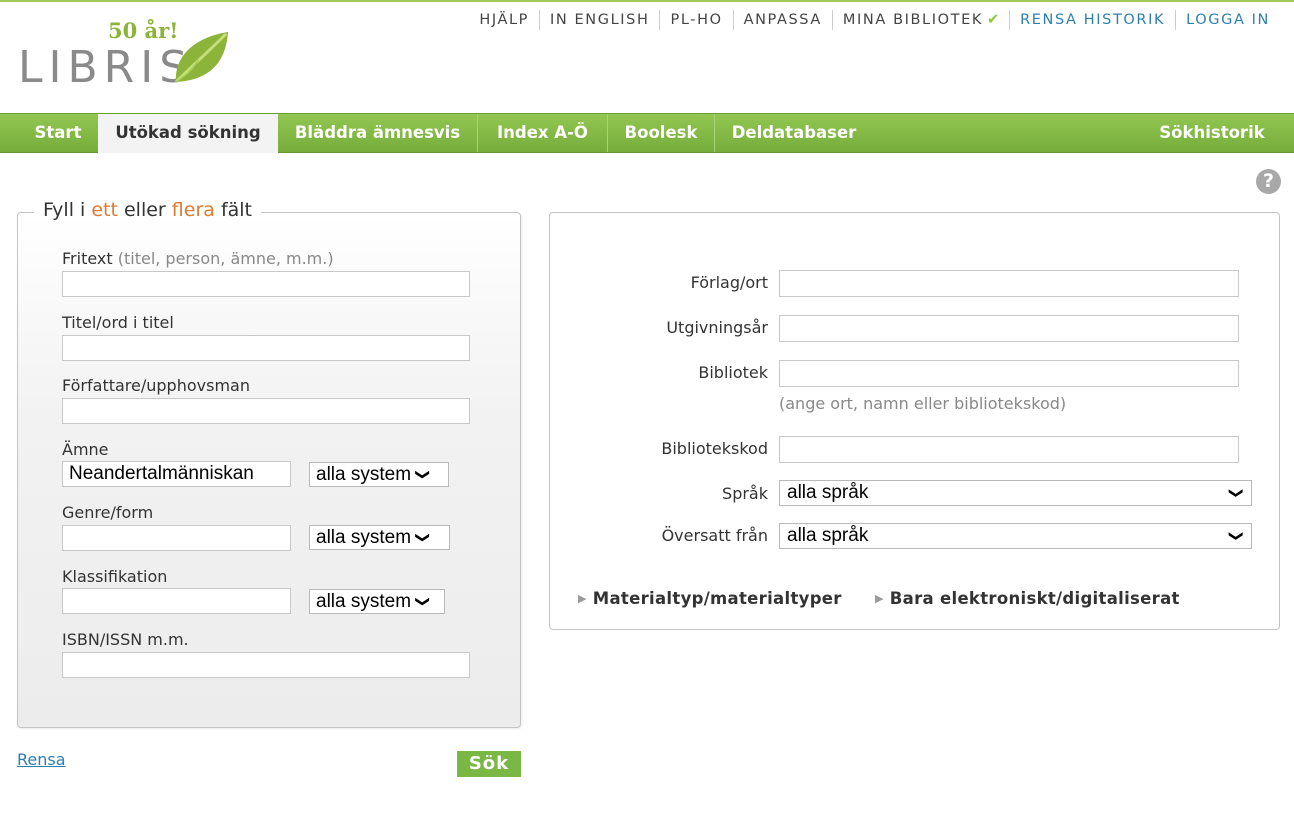  What do you see at coordinates (1015, 536) in the screenshot?
I see `oversatt-select: alla språk ❯` at bounding box center [1015, 536].